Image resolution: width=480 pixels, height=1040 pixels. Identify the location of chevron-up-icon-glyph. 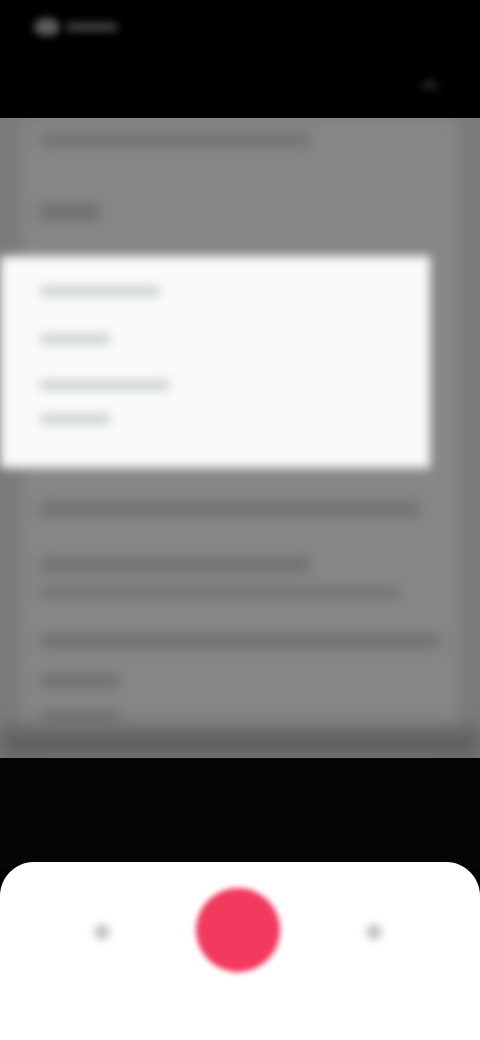
(430, 85).